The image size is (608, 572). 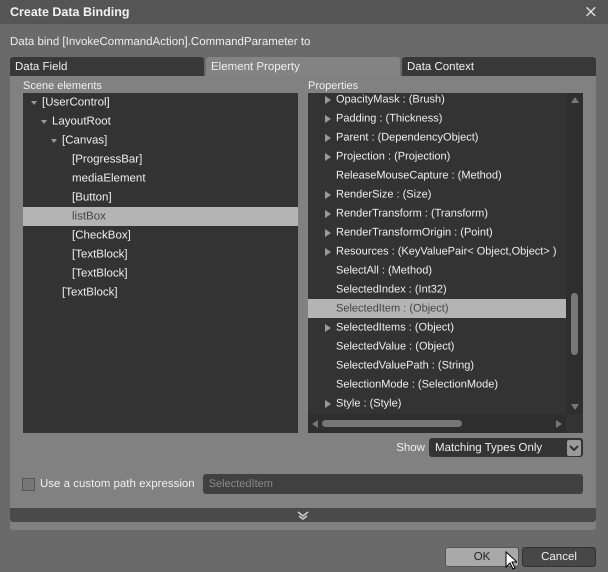 I want to click on close-button: ×, so click(x=591, y=12).